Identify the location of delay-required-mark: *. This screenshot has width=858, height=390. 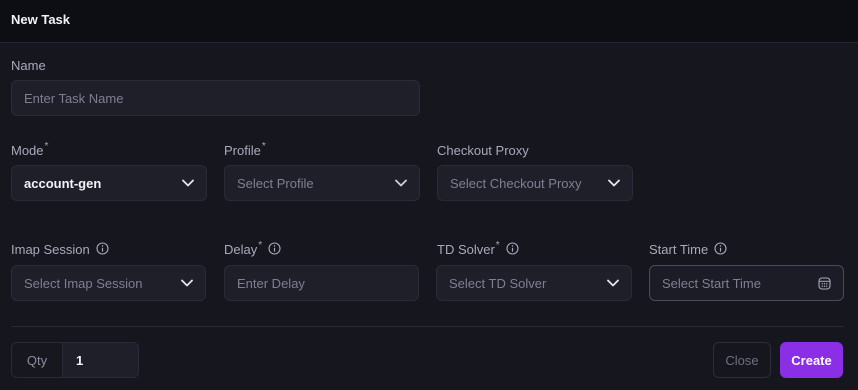
(260, 245).